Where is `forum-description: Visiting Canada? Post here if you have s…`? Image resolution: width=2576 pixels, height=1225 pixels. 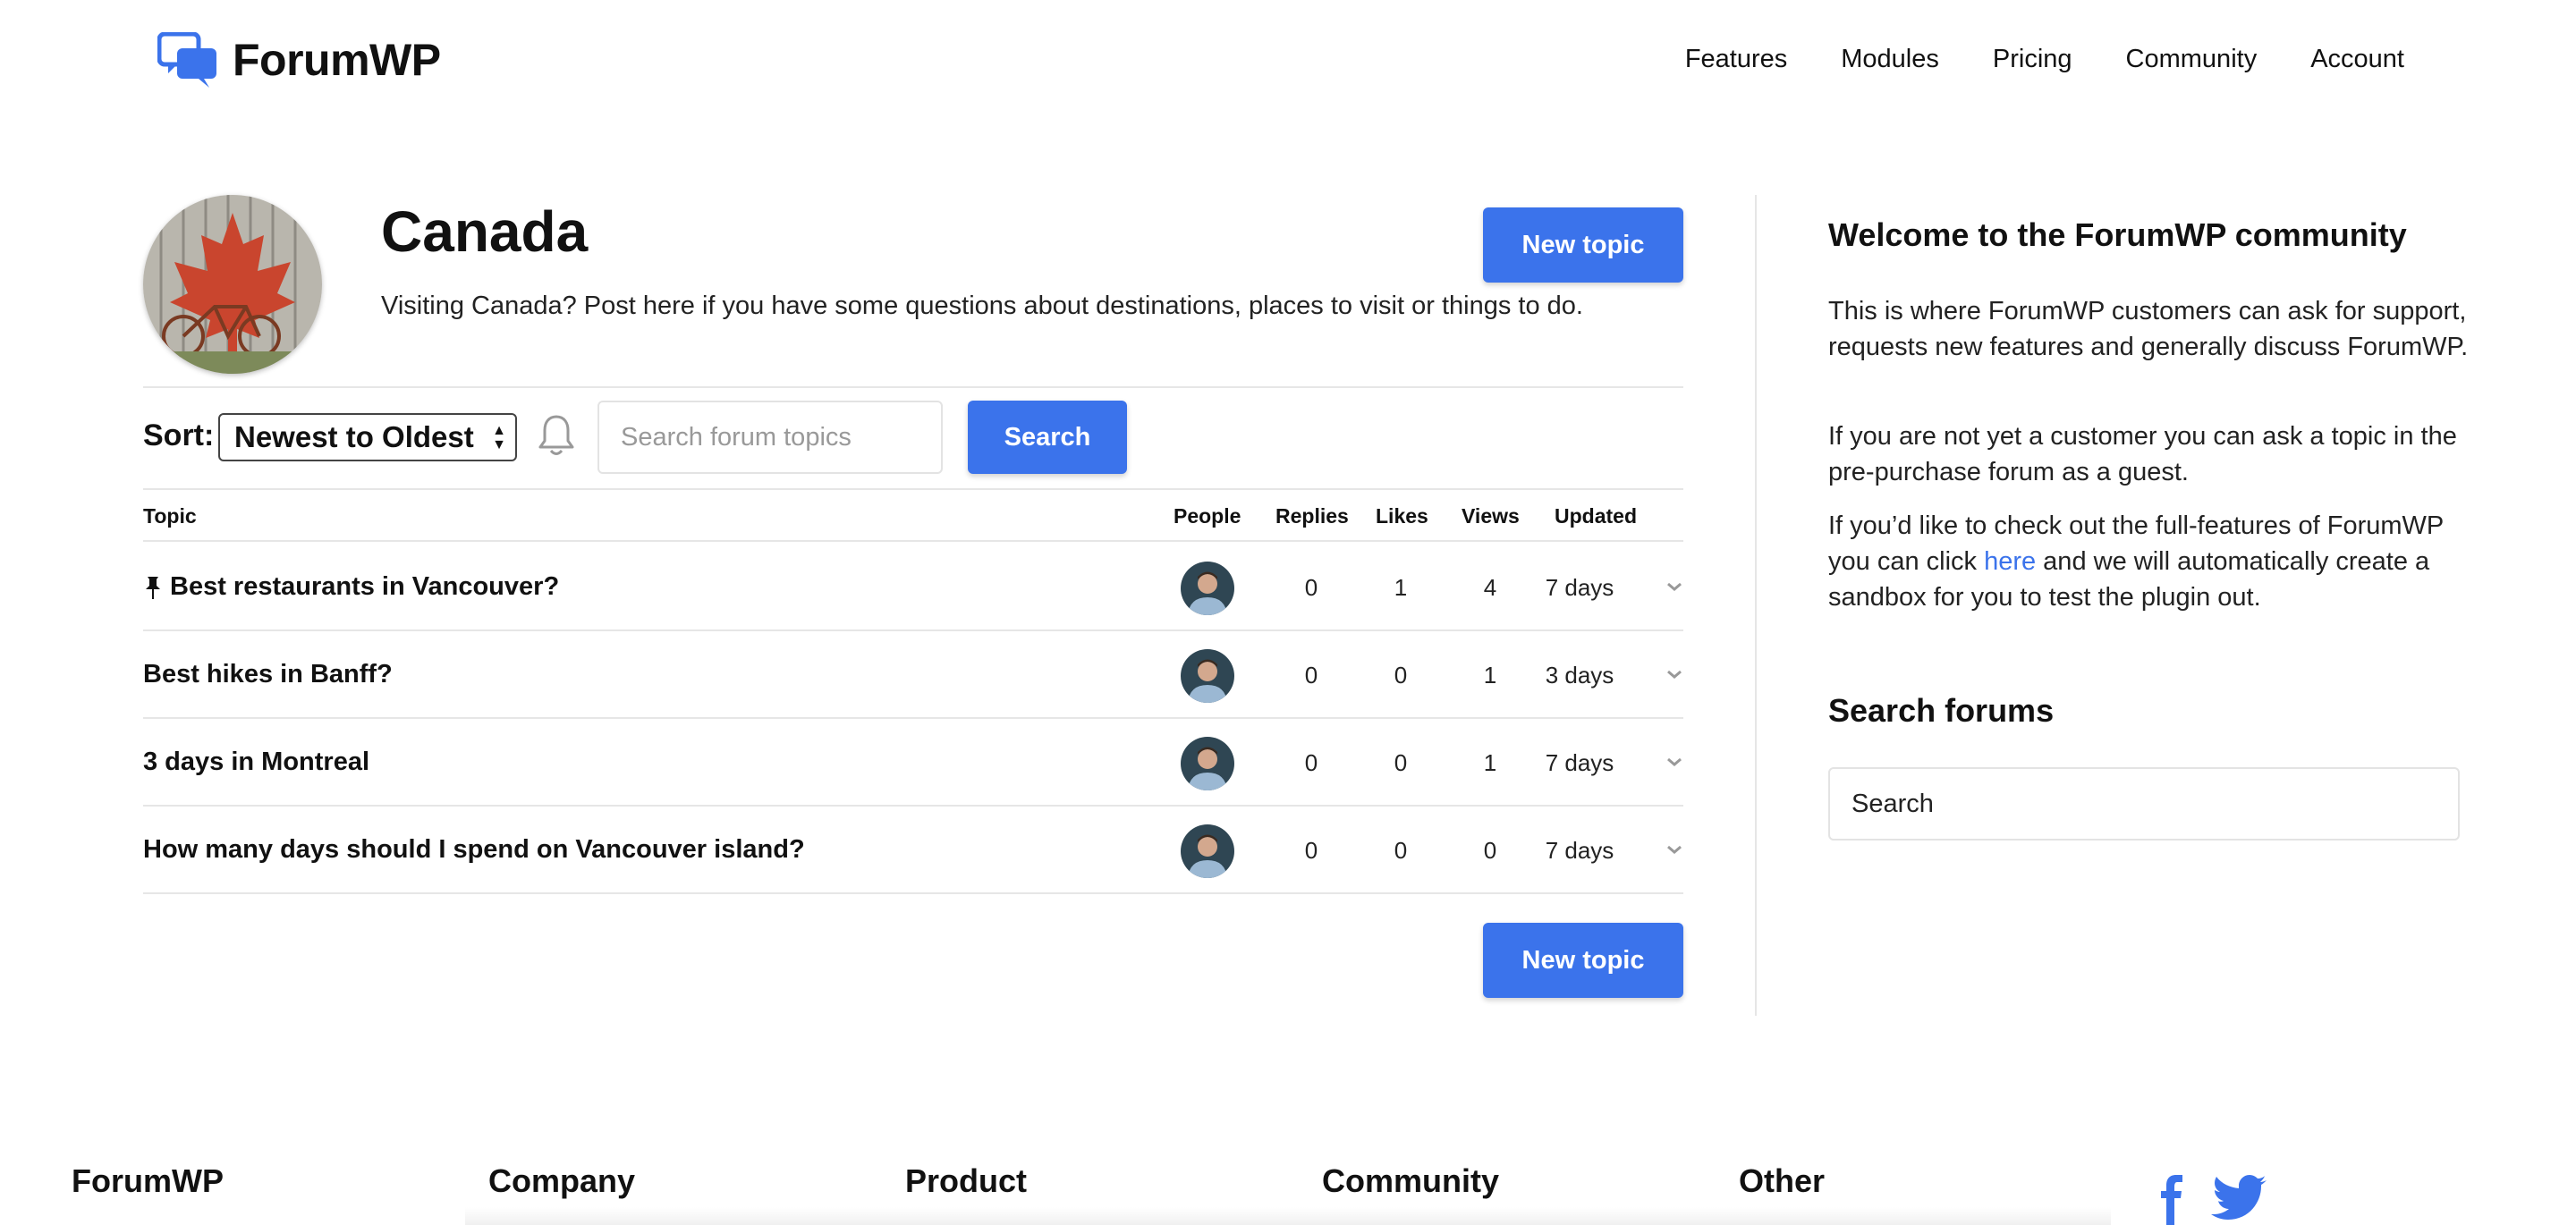 forum-description: Visiting Canada? Post here if you have s… is located at coordinates (982, 305).